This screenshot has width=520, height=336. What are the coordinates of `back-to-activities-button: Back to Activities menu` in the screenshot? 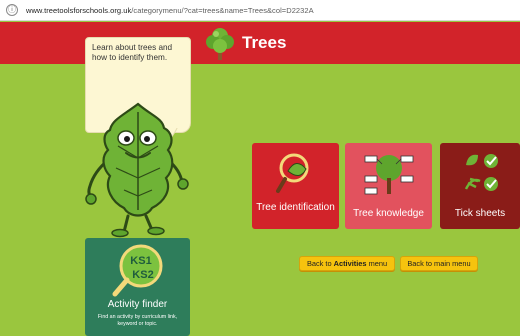 It's located at (347, 263).